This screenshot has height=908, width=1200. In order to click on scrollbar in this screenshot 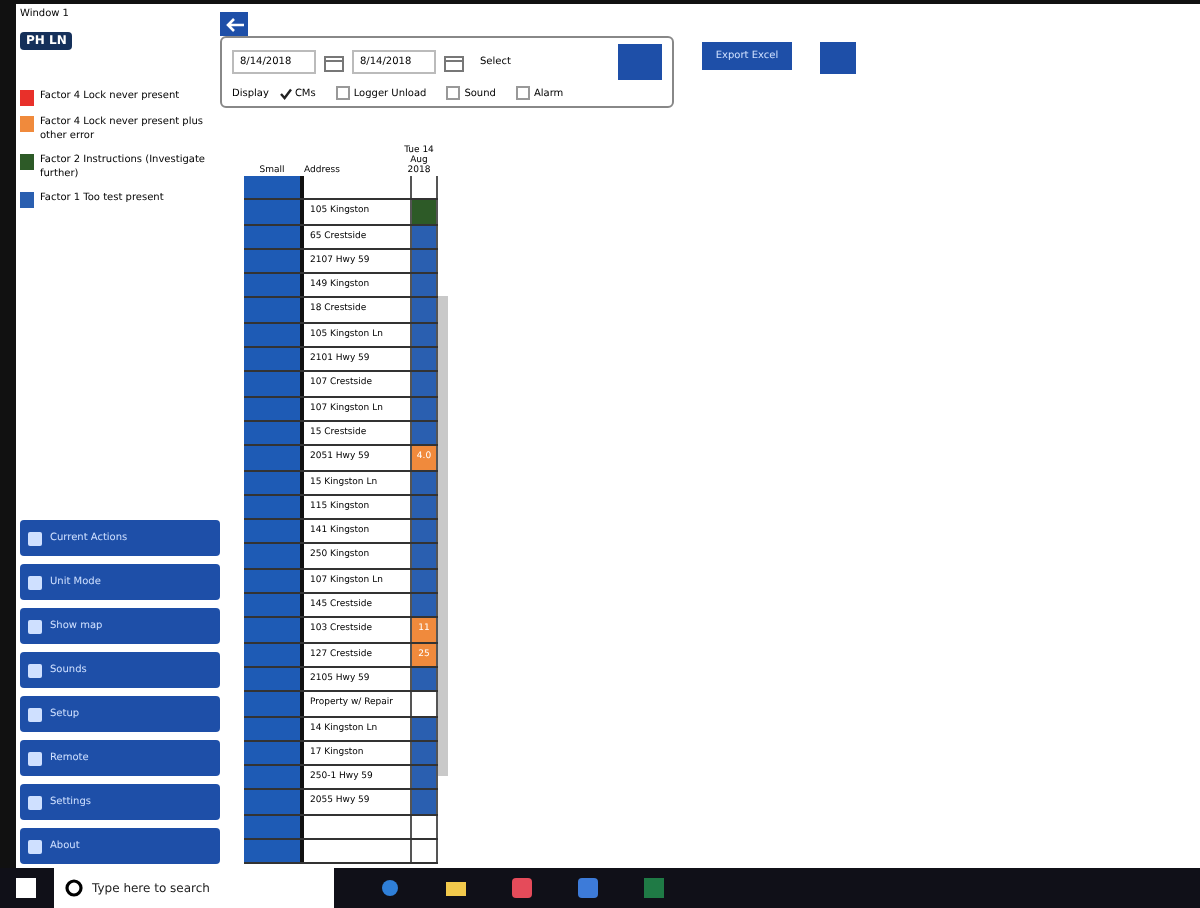, I will do `click(443, 536)`.